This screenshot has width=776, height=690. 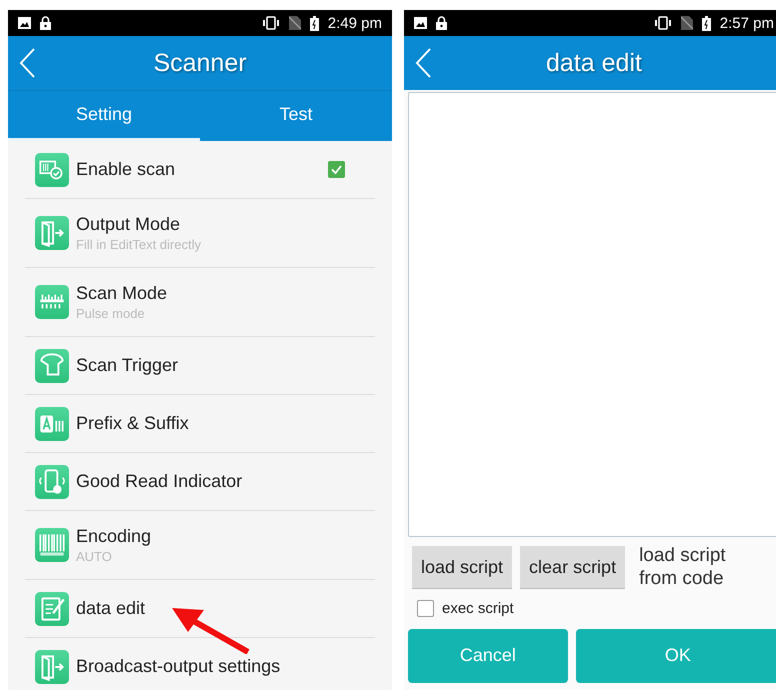 I want to click on script-button: load script, so click(x=462, y=568).